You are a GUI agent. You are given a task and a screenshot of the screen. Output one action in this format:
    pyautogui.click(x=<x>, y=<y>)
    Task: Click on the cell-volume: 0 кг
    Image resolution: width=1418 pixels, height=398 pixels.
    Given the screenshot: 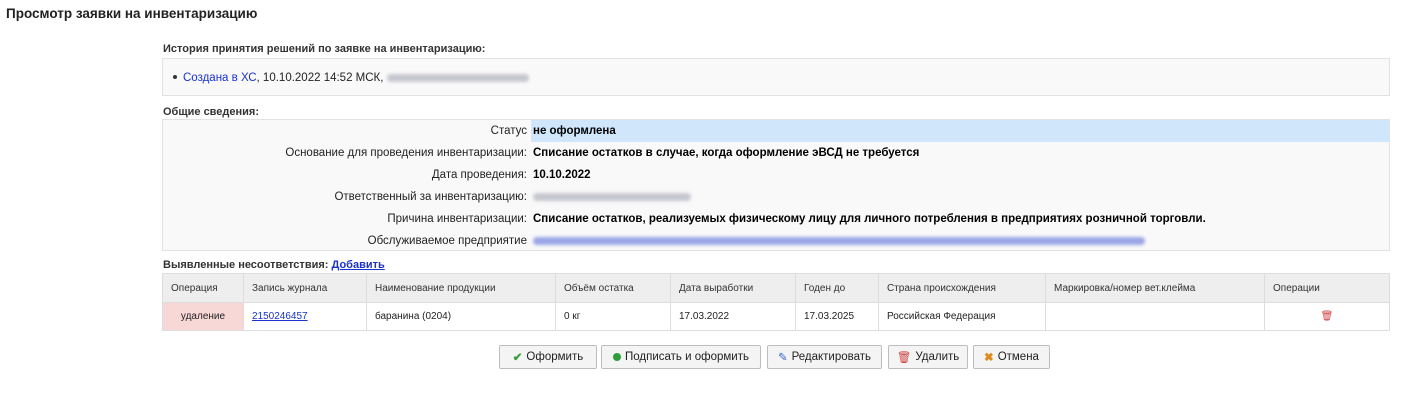 What is the action you would take?
    pyautogui.click(x=613, y=316)
    